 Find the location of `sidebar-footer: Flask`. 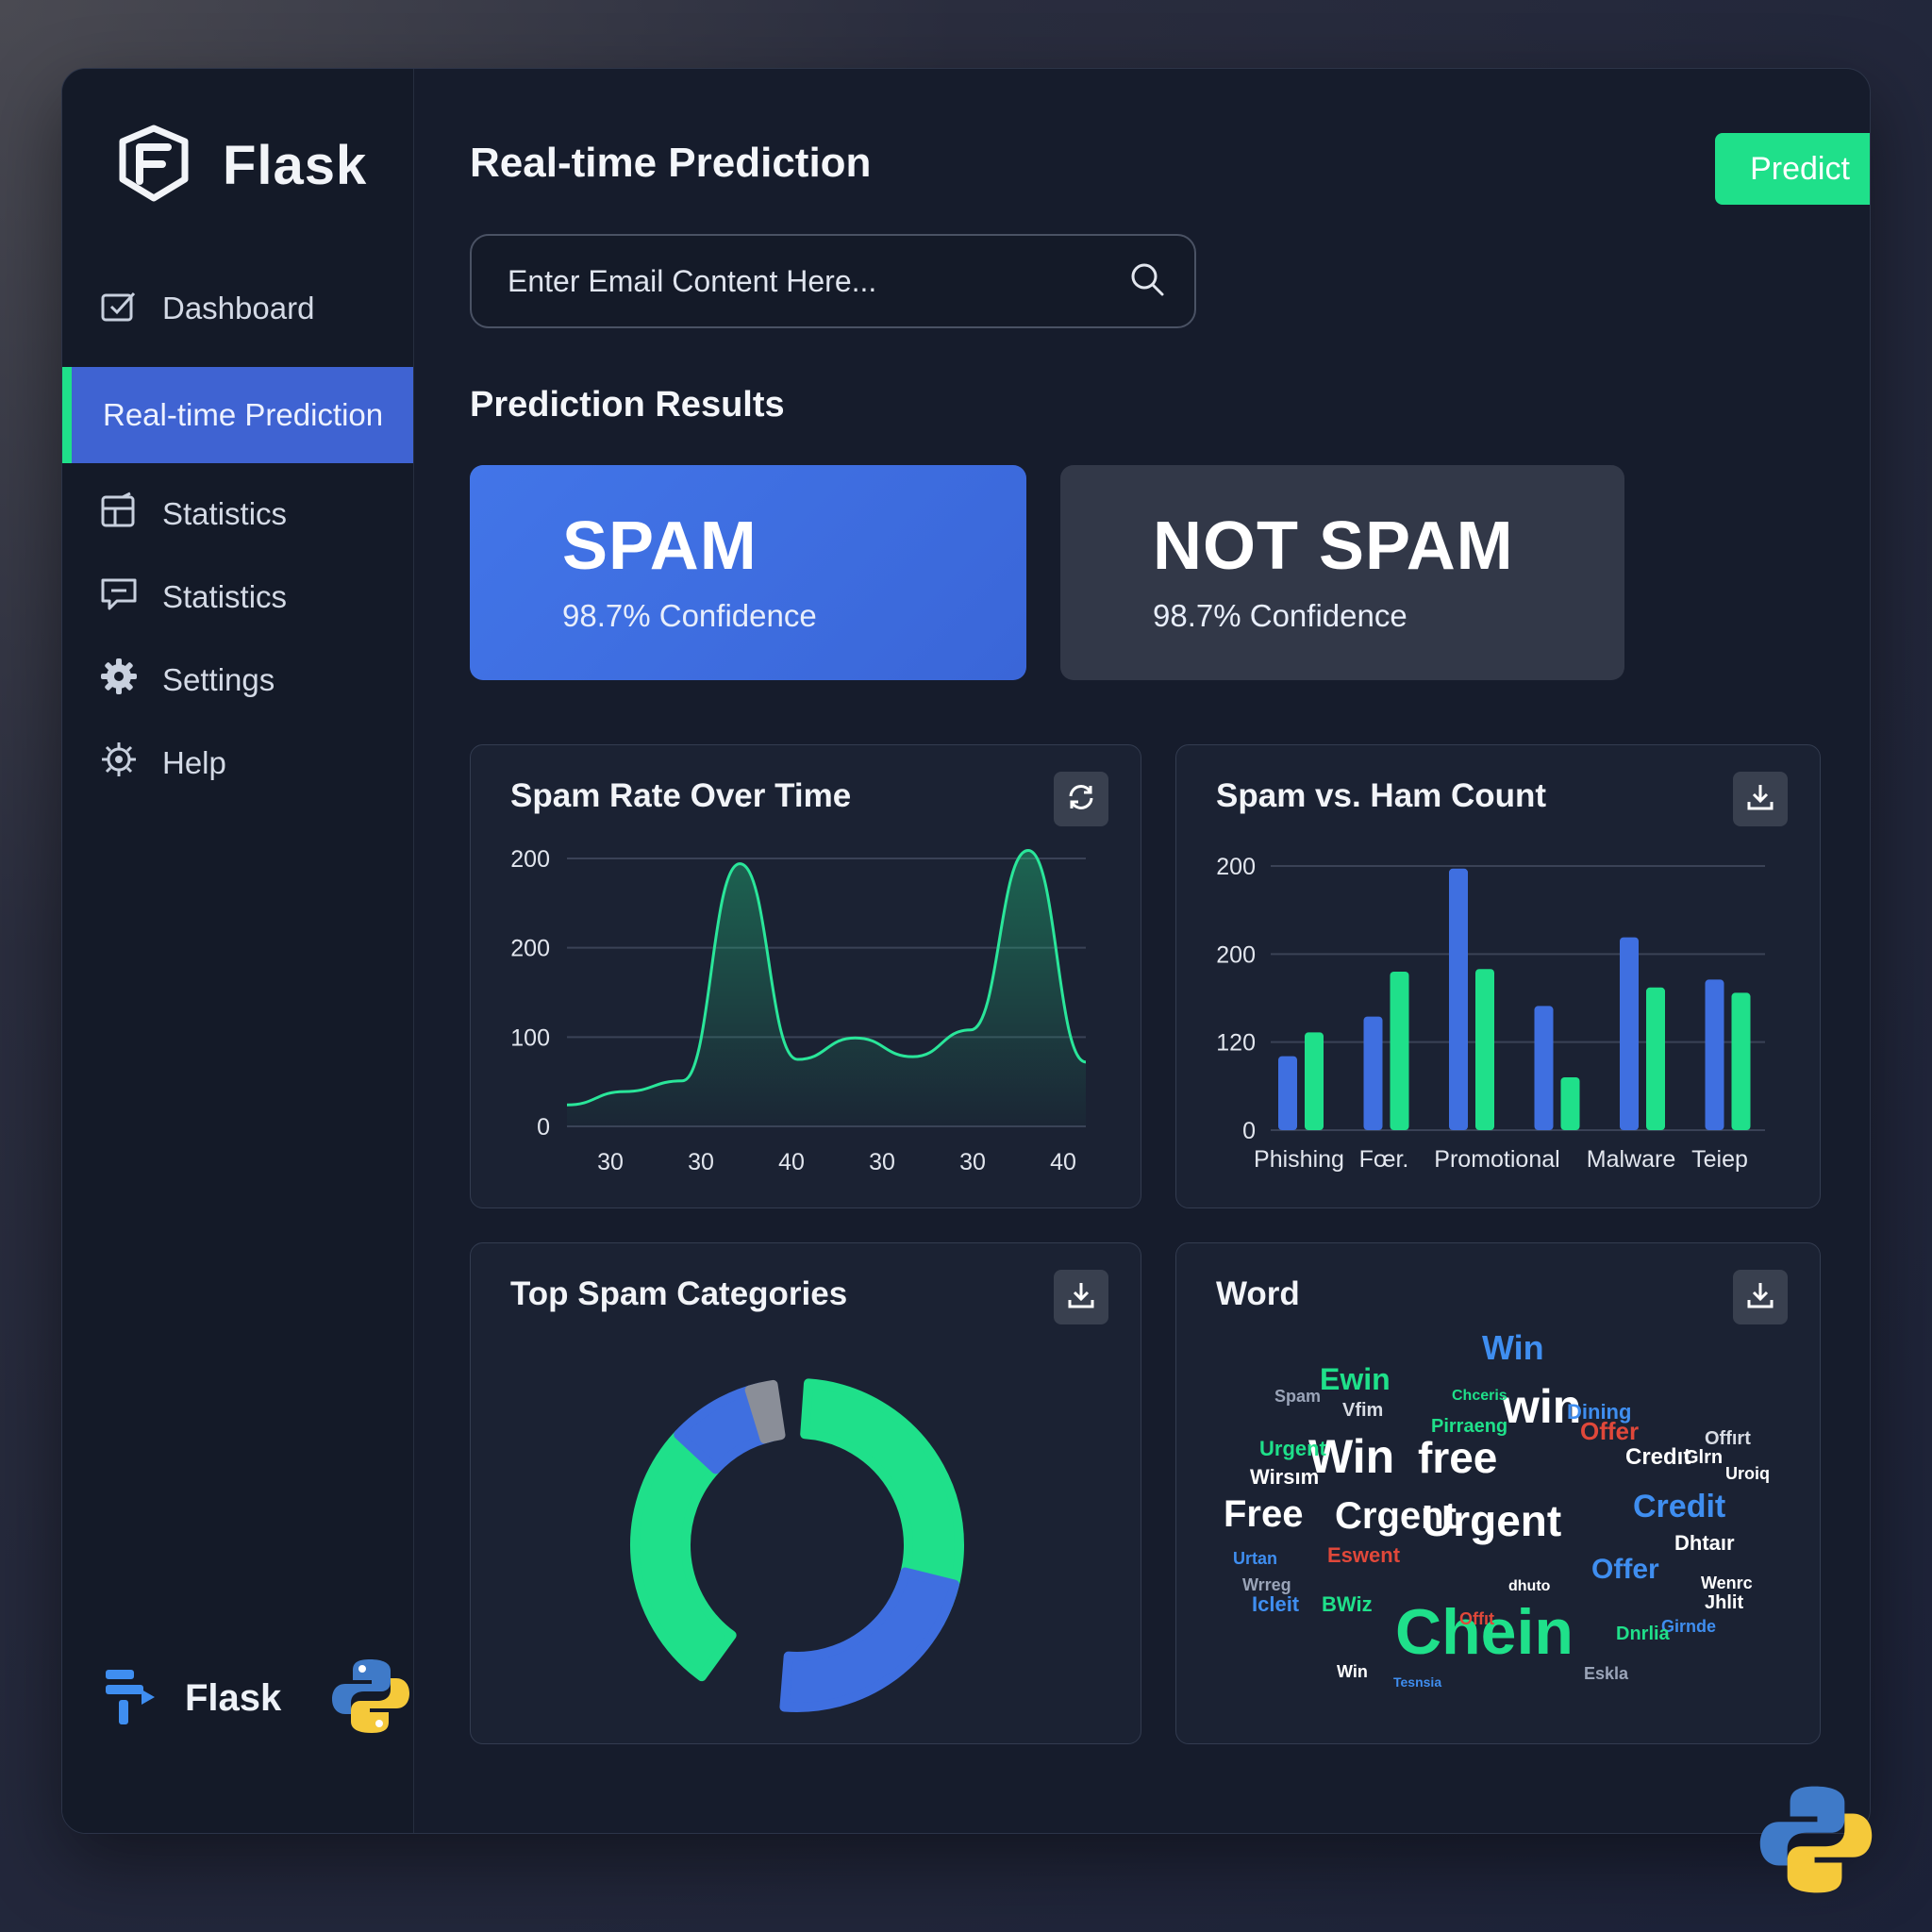

sidebar-footer: Flask is located at coordinates (256, 1699).